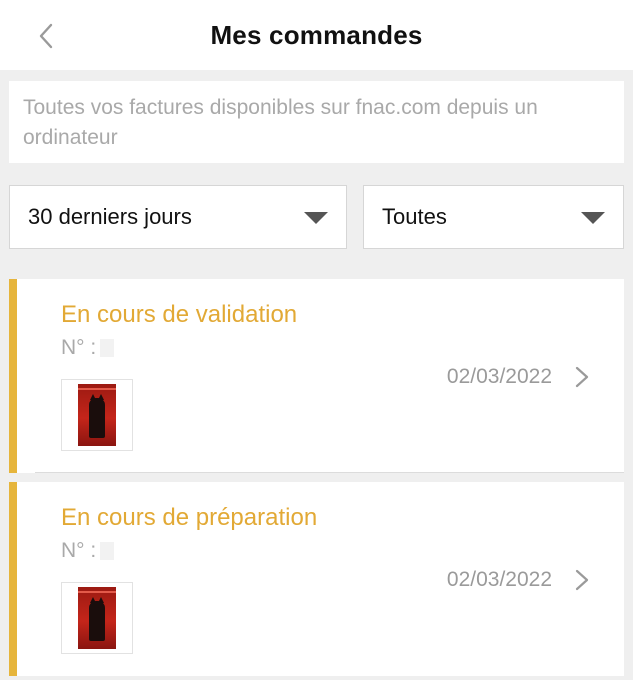 This screenshot has width=633, height=680. I want to click on period-filter-select: 30 derniers jours, so click(178, 217).